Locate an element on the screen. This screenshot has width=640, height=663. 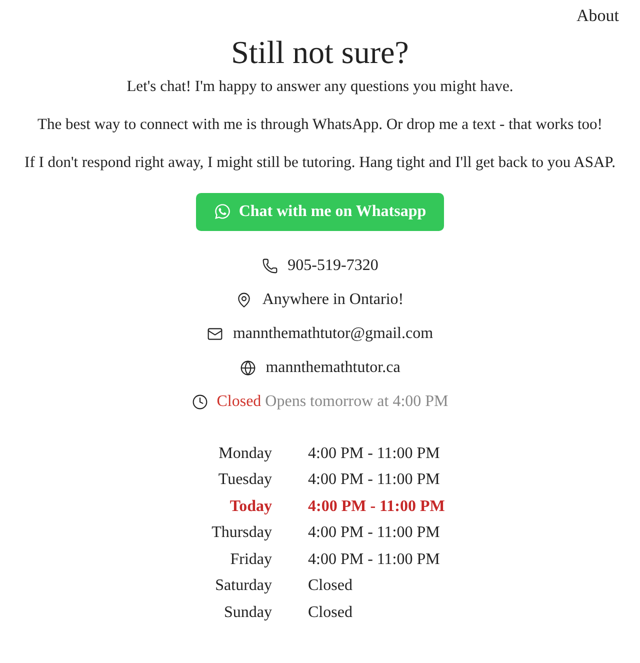
day-label: Saturday is located at coordinates (243, 586).